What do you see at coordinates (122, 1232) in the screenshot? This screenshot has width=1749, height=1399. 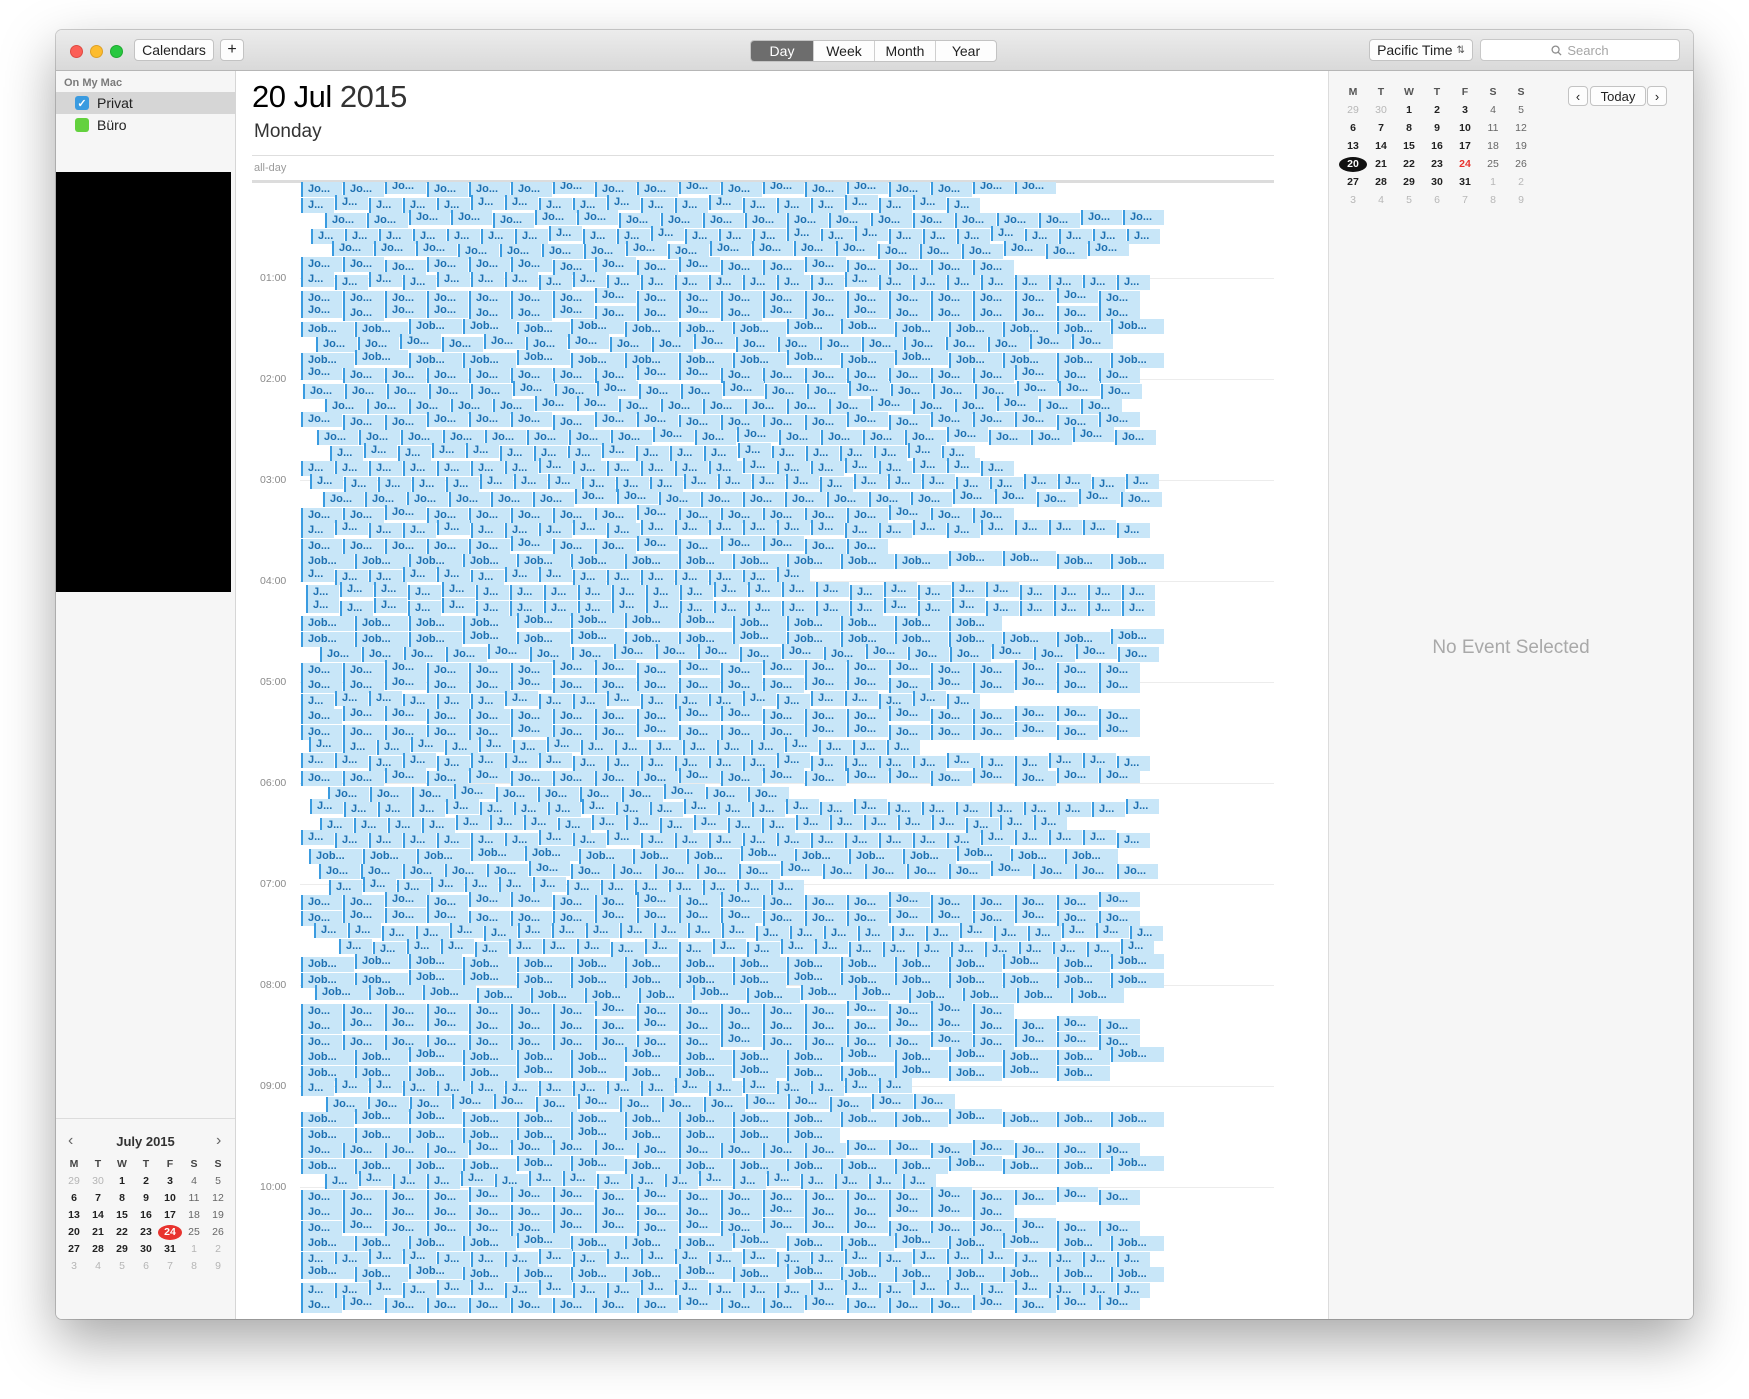 I see `day-cell: 22` at bounding box center [122, 1232].